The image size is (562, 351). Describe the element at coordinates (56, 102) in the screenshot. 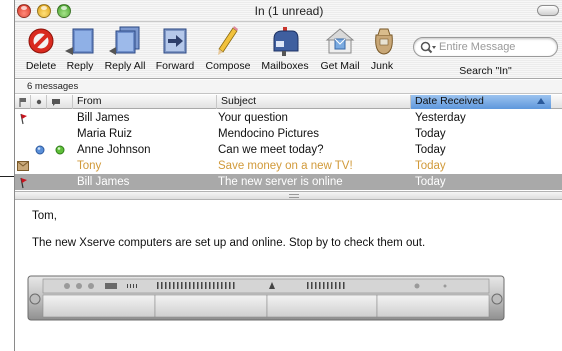

I see `chat-bubble-icon` at that location.